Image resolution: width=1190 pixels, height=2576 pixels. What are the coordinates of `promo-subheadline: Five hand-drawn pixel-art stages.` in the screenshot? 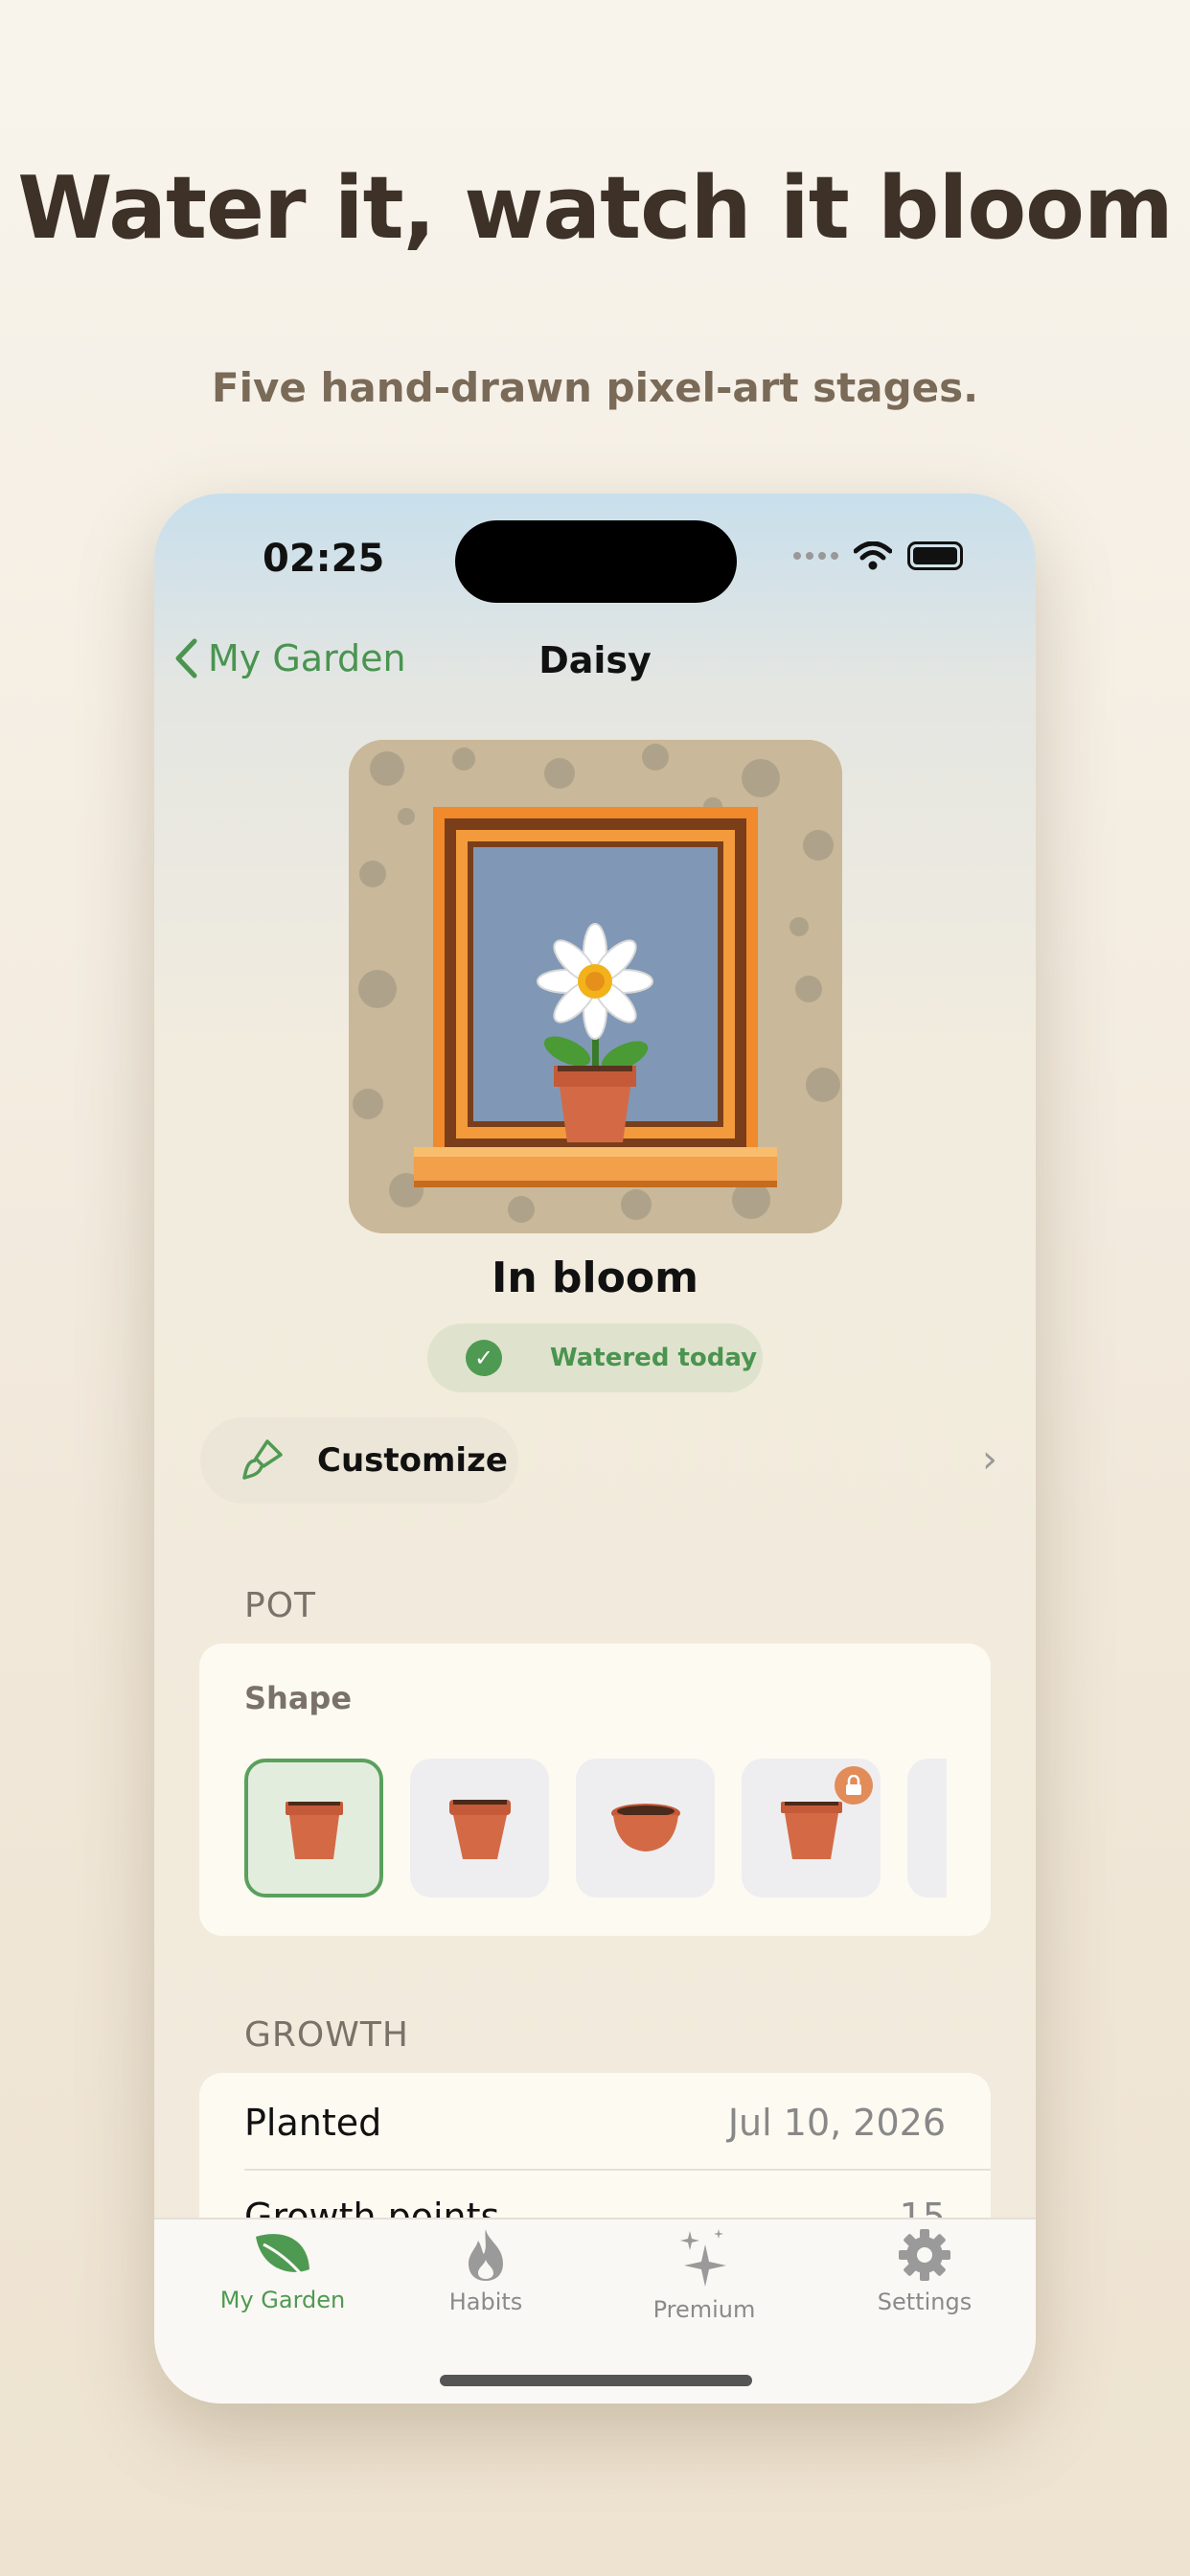 It's located at (595, 387).